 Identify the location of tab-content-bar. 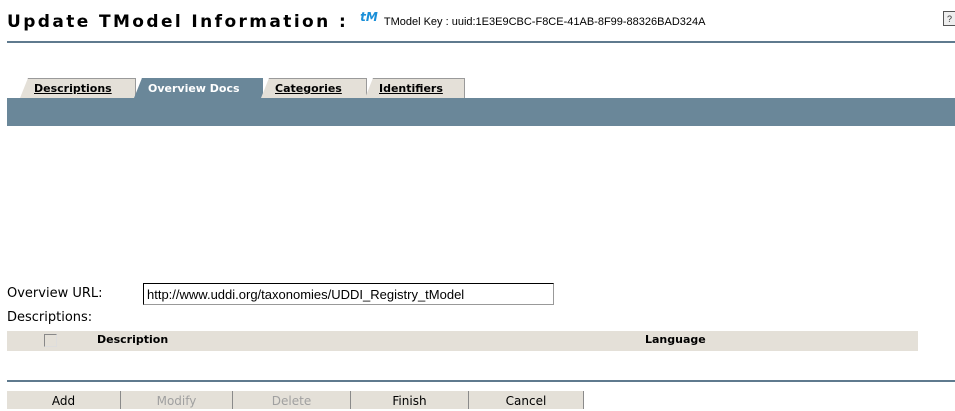
(481, 112).